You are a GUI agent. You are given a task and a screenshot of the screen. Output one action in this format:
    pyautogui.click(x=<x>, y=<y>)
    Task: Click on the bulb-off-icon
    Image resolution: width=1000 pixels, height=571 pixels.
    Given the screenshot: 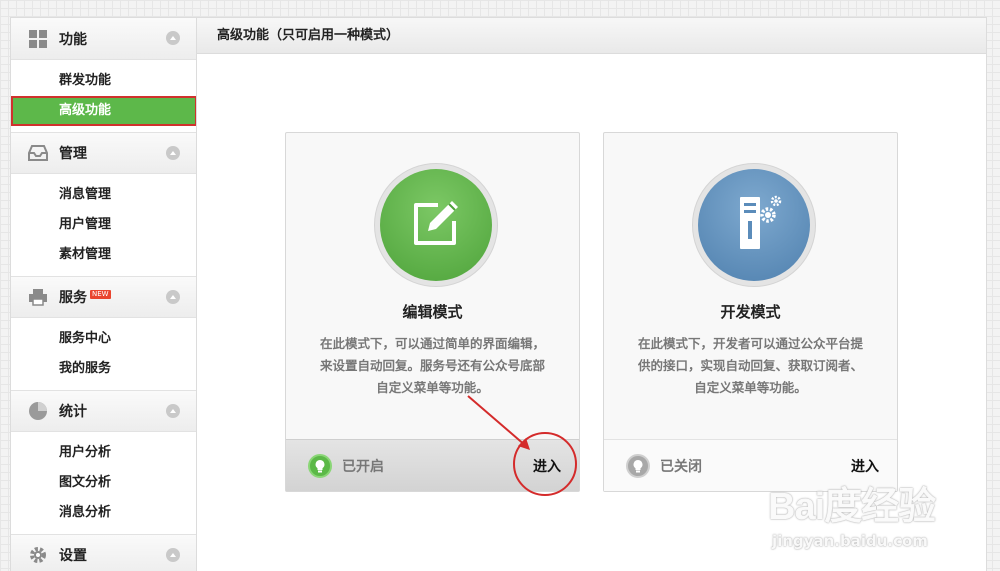 What is the action you would take?
    pyautogui.click(x=638, y=465)
    